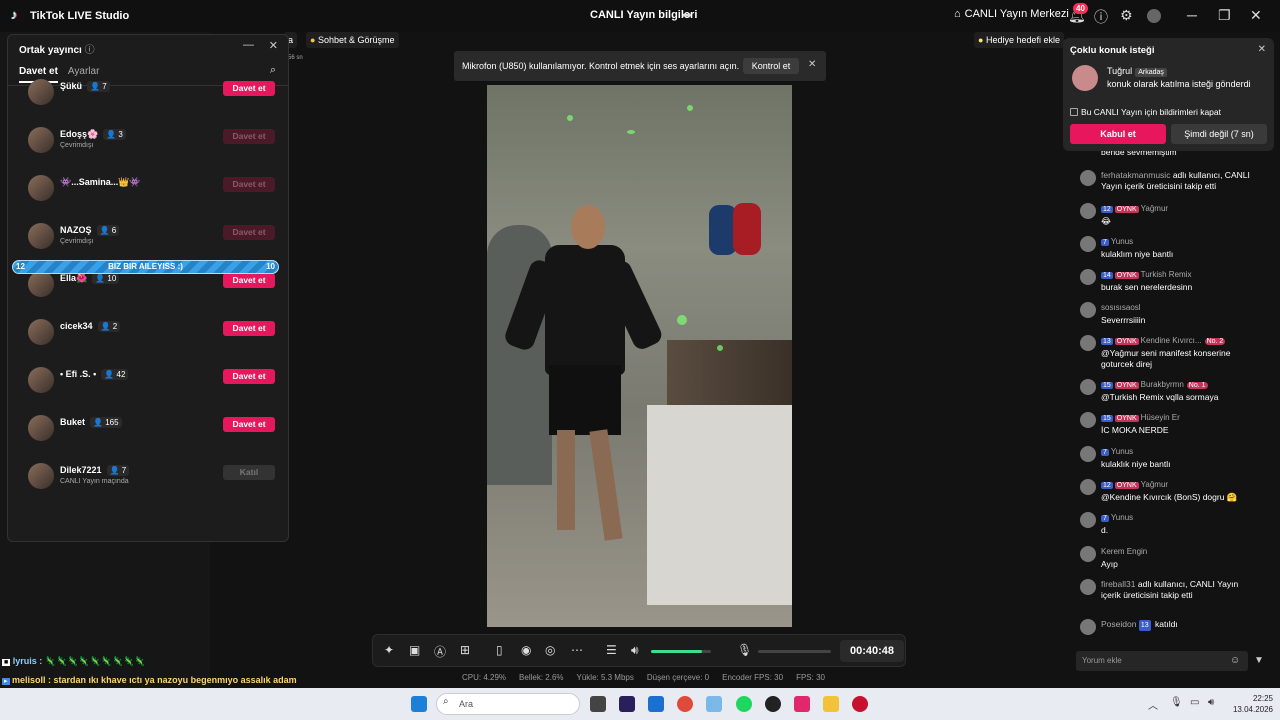 This screenshot has height=720, width=1280. Describe the element at coordinates (508, 704) in the screenshot. I see `taskbar-search: Ara` at that location.